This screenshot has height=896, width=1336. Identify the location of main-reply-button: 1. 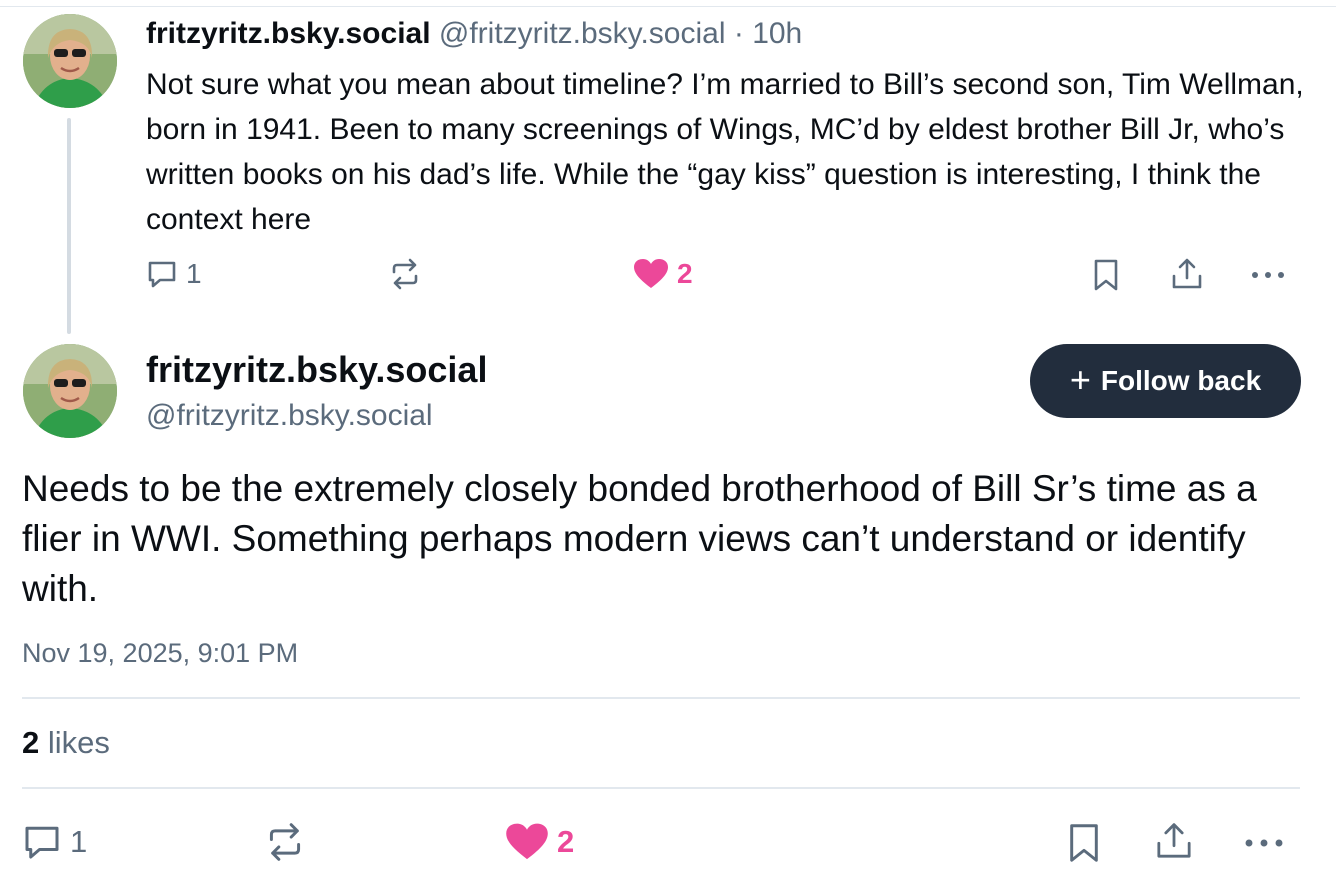
(54, 842).